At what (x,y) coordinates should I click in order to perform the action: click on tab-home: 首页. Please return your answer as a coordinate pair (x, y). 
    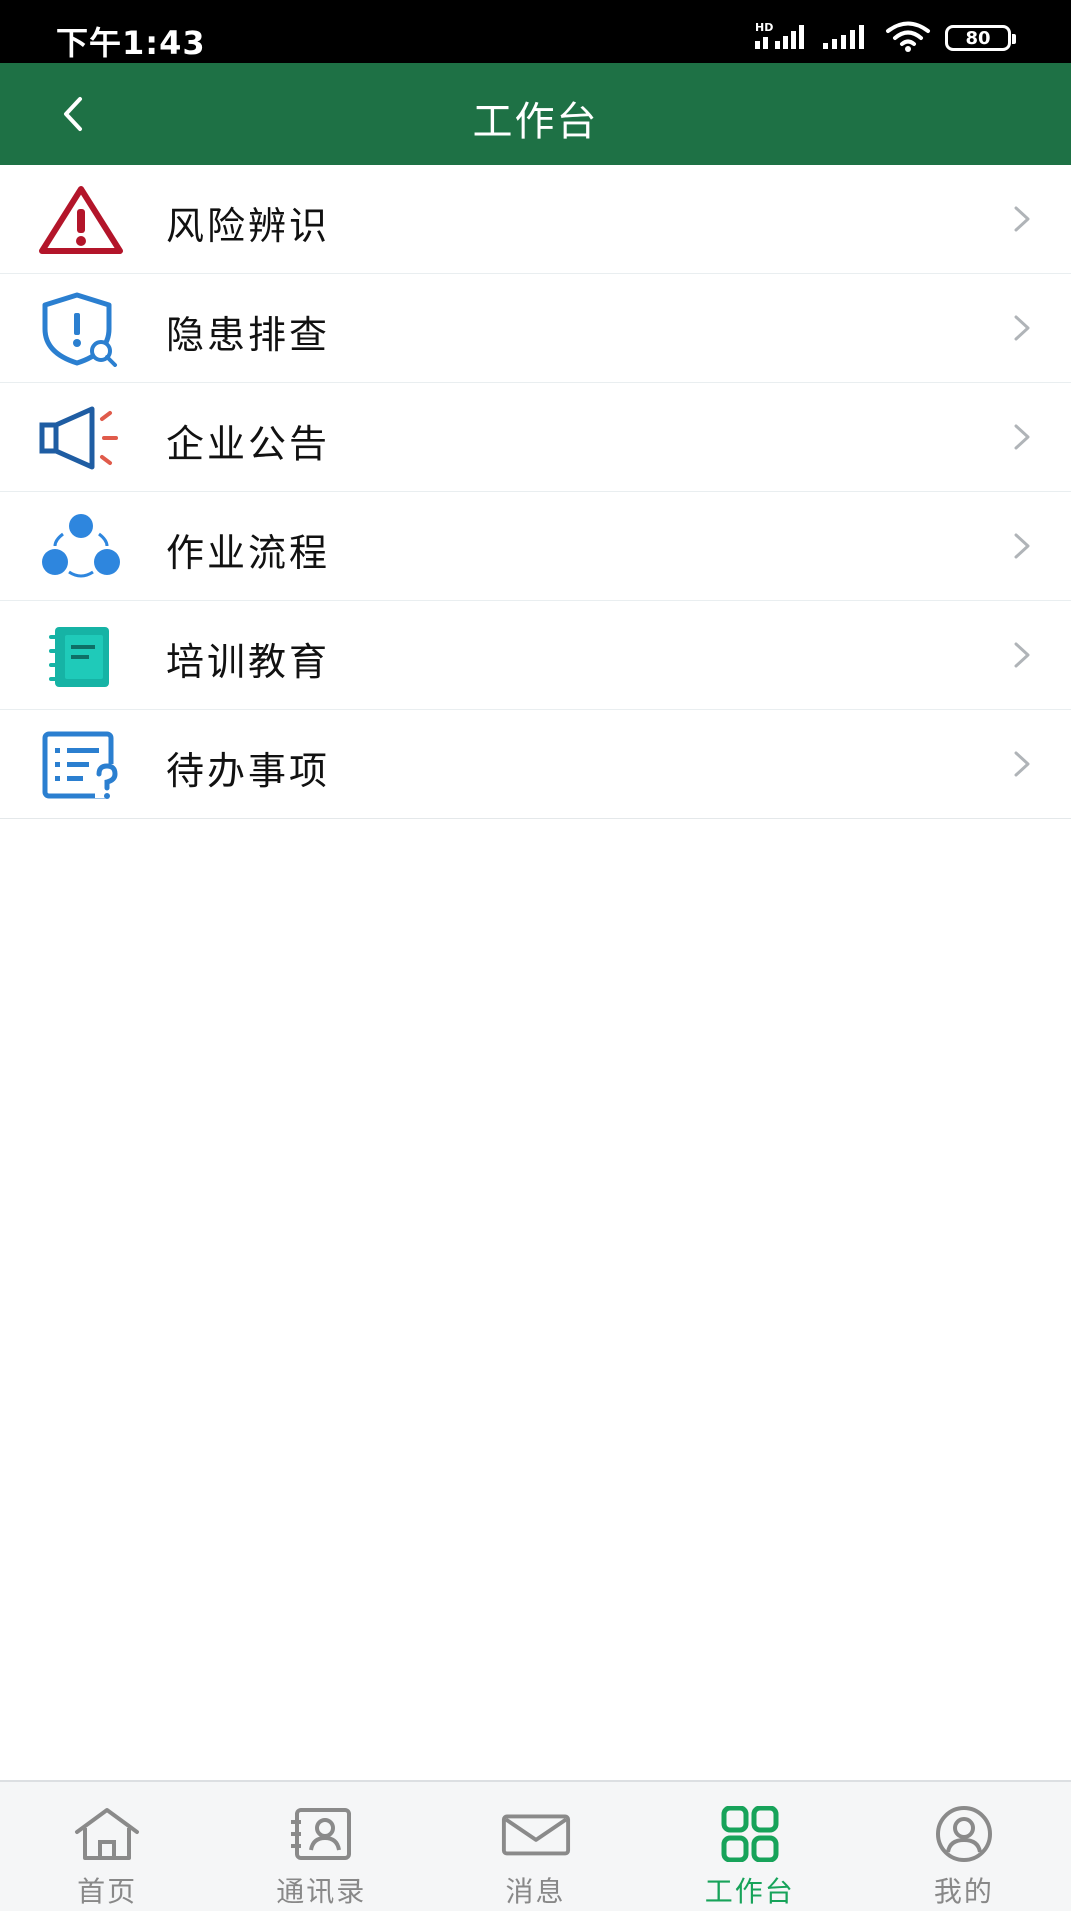
    Looking at the image, I should click on (107, 1846).